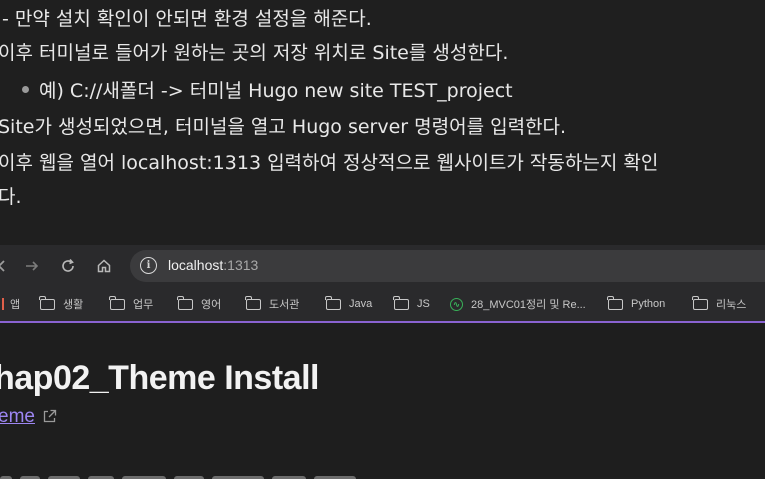  What do you see at coordinates (49, 416) in the screenshot?
I see `external-link-icon` at bounding box center [49, 416].